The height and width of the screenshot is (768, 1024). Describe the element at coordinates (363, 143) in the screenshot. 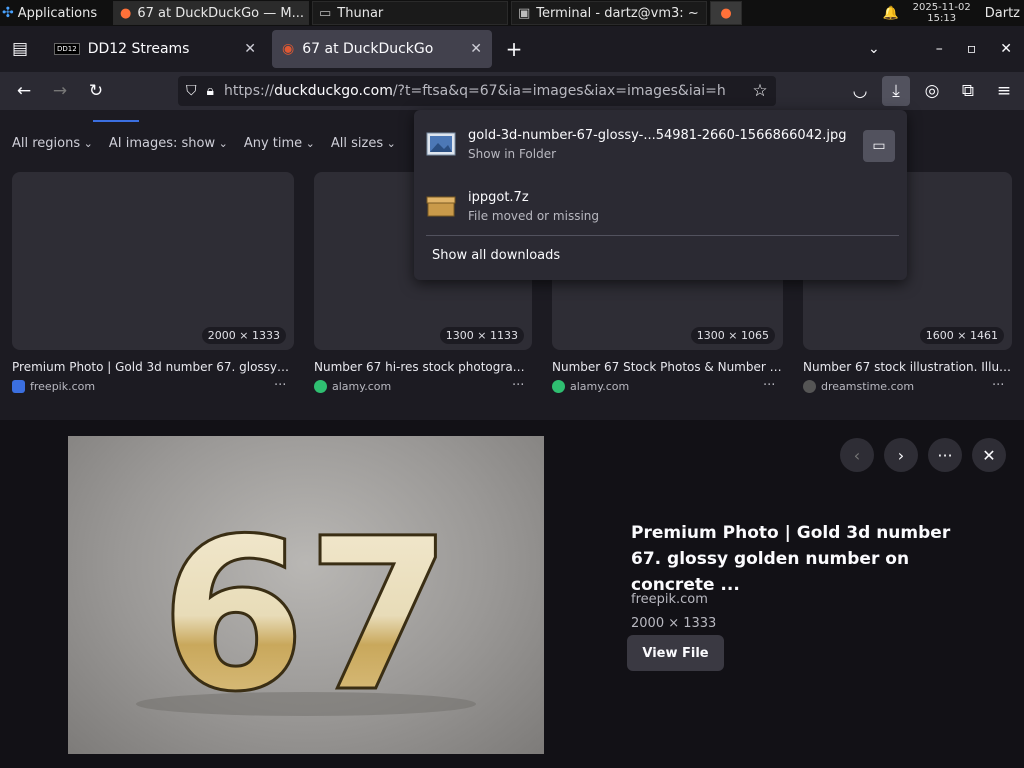

I see `filter-sizes: All sizes` at that location.